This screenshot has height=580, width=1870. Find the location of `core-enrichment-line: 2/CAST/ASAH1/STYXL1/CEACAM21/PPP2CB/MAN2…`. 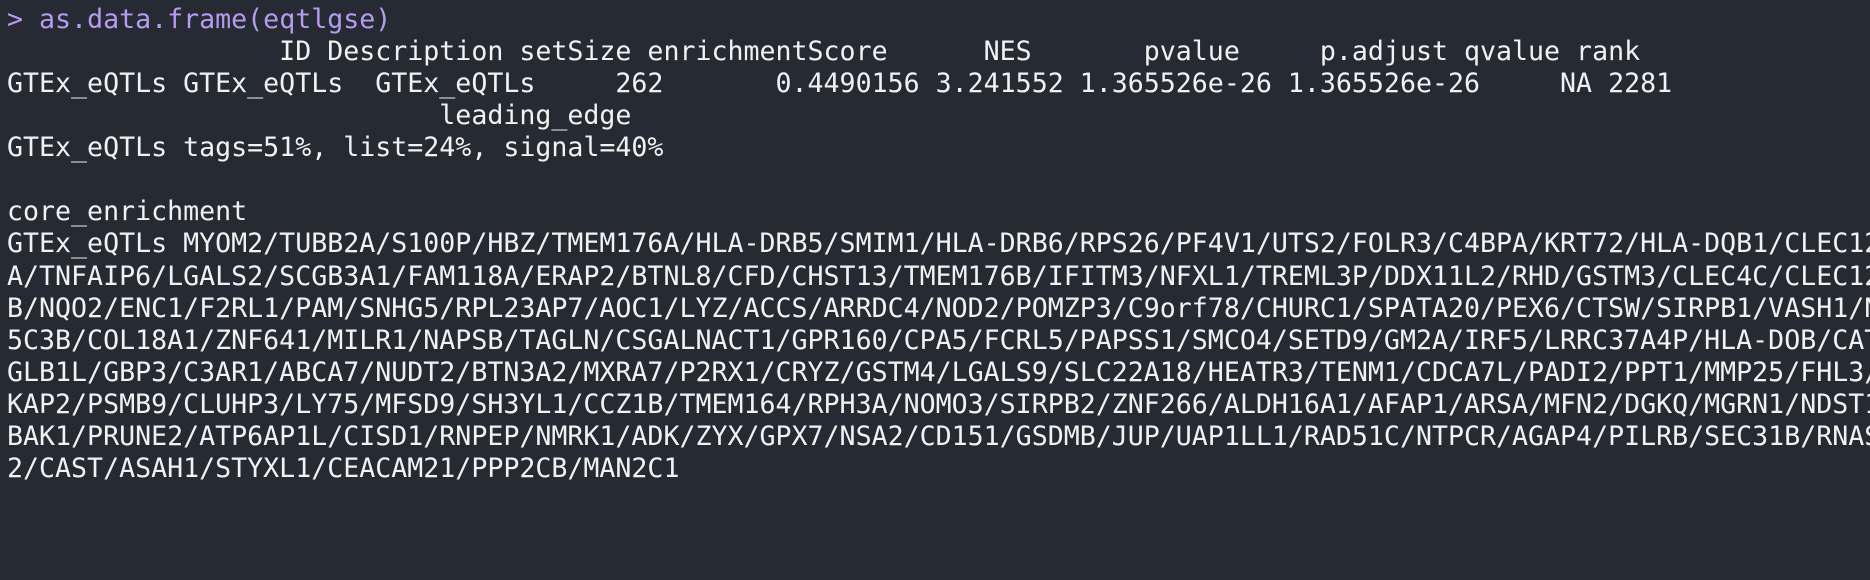

core-enrichment-line: 2/CAST/ASAH1/STYXL1/CEACAM21/PPP2CB/MAN2… is located at coordinates (343, 468).